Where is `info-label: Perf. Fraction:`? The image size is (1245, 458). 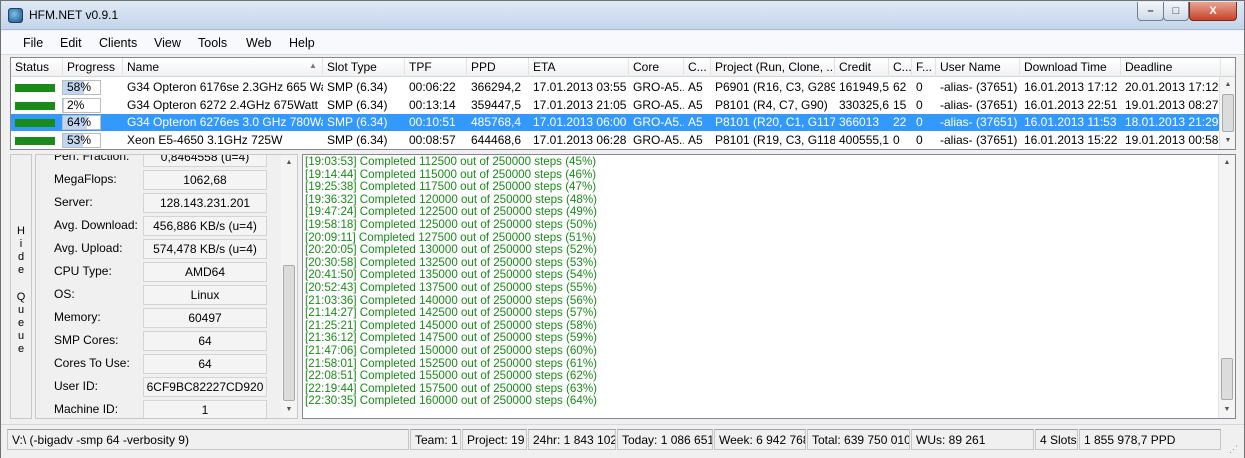
info-label: Perf. Fraction: is located at coordinates (92, 158).